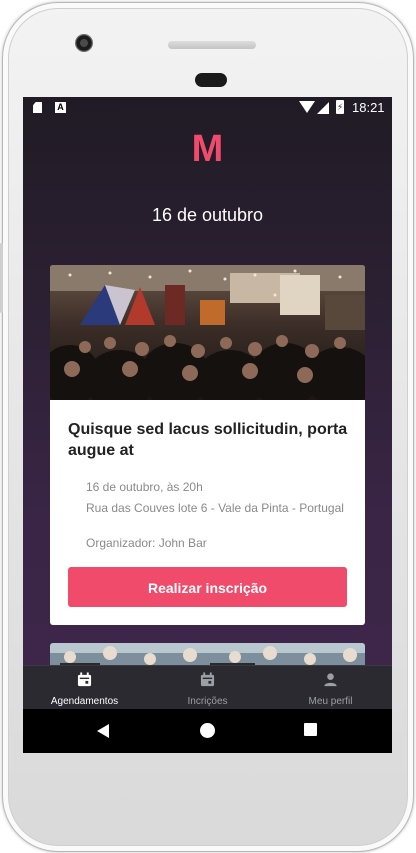  Describe the element at coordinates (144, 487) in the screenshot. I see `event-datetime: 16 de outubro, às 20h` at that location.